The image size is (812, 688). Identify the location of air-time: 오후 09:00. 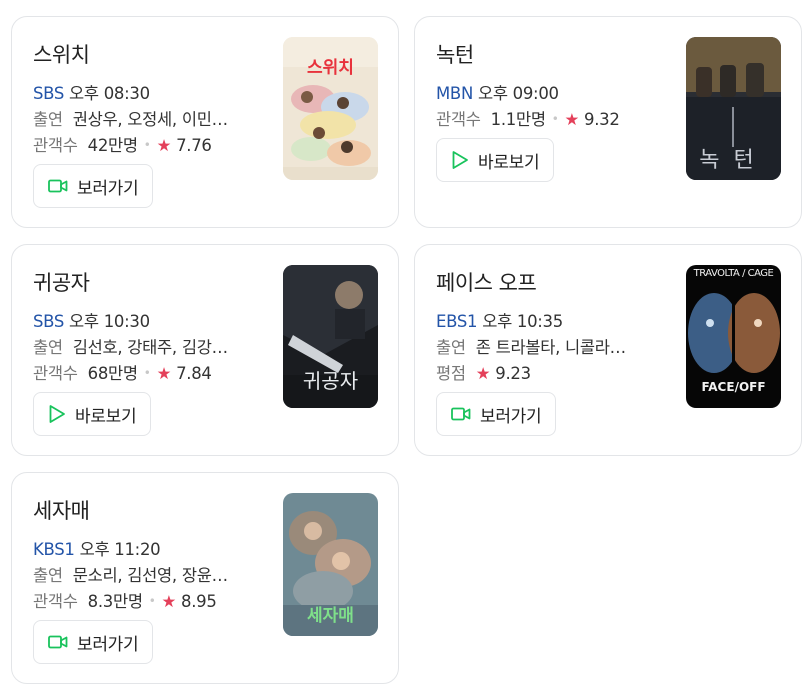
(518, 93).